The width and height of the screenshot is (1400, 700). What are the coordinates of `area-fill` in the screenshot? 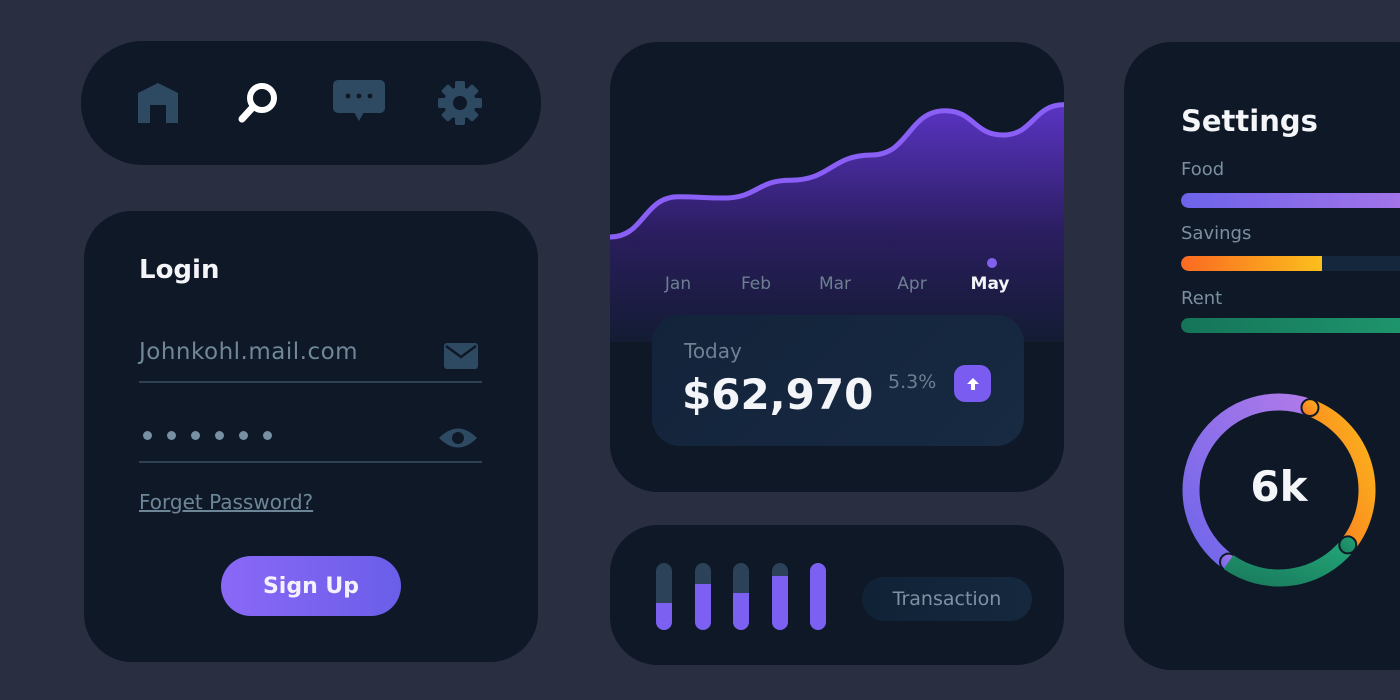 It's located at (837, 223).